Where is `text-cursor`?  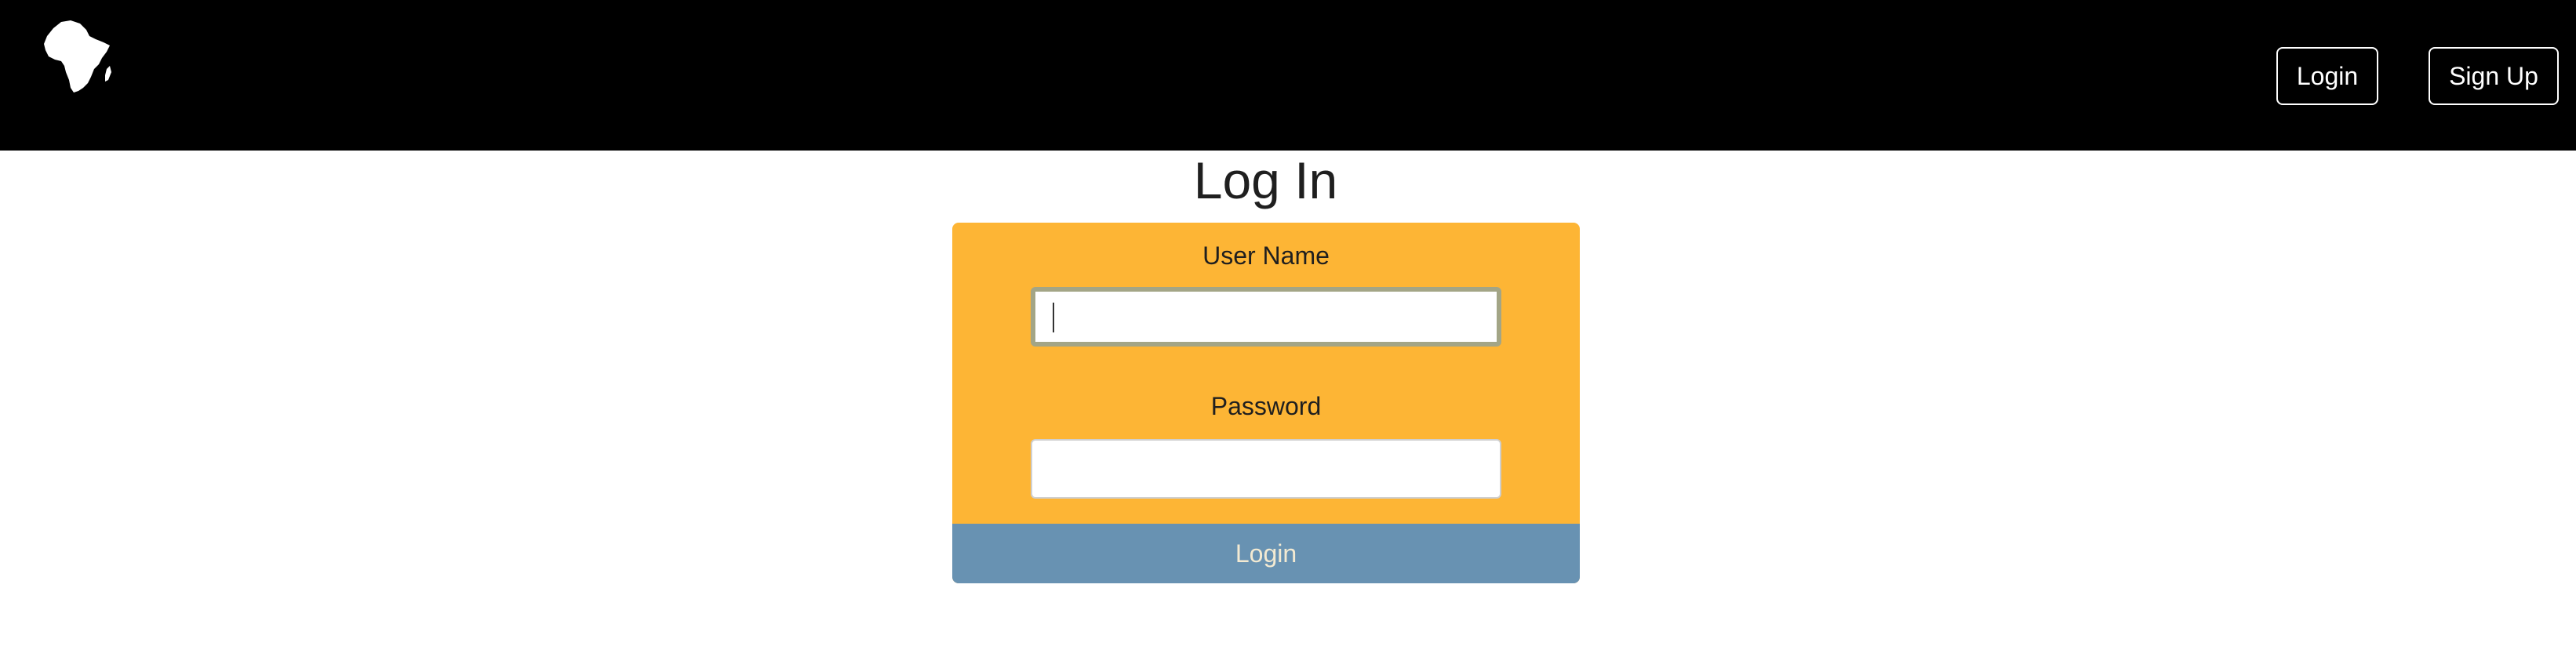
text-cursor is located at coordinates (1053, 317).